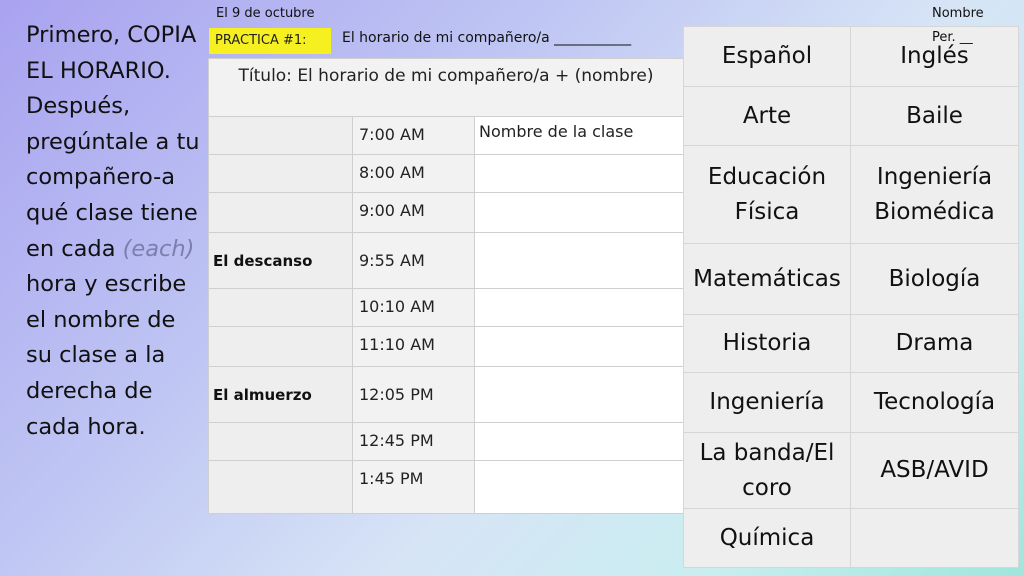 This screenshot has height=576, width=1024. Describe the element at coordinates (414, 346) in the screenshot. I see `row-time: 11:10 AM` at that location.